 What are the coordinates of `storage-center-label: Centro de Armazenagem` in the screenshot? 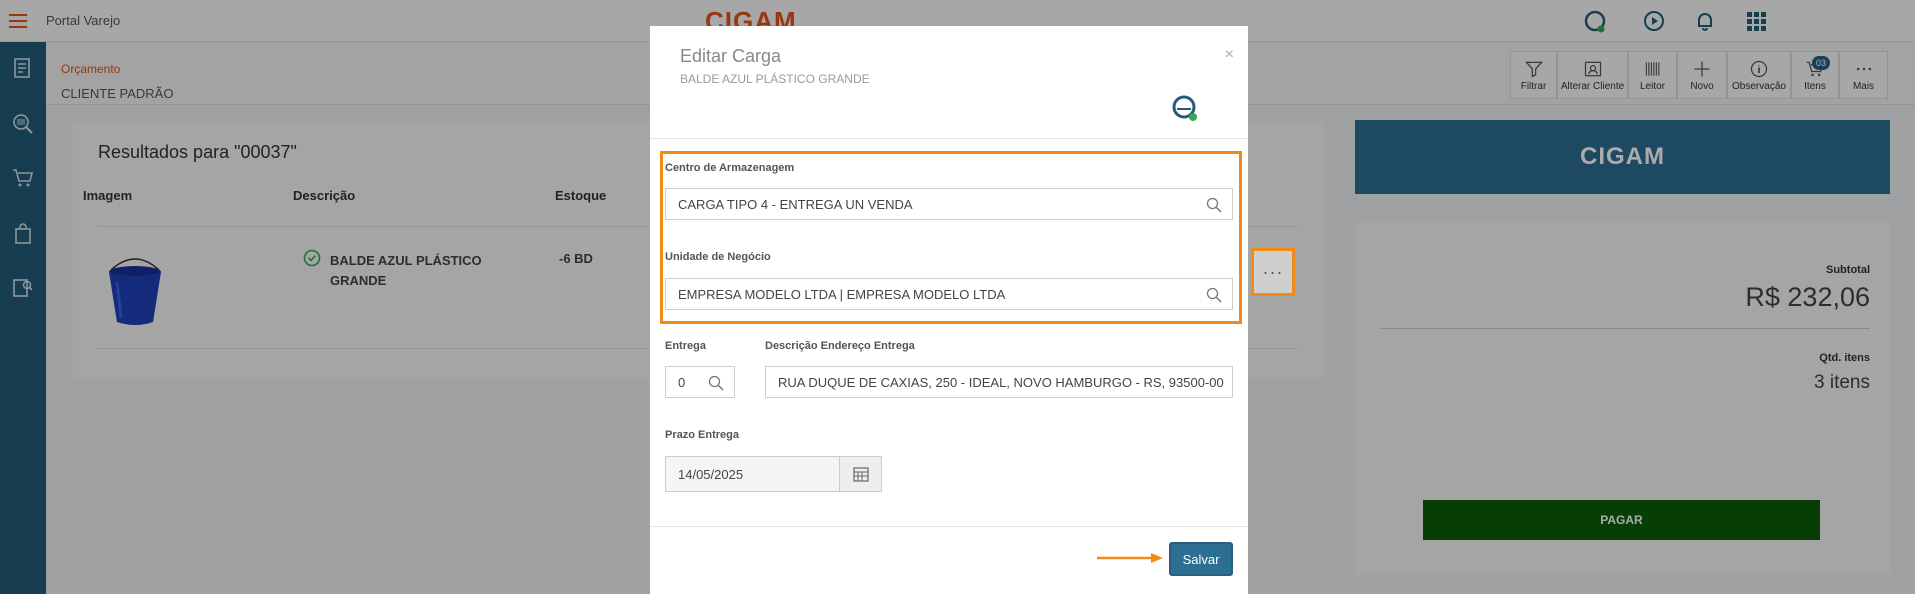 It's located at (730, 168).